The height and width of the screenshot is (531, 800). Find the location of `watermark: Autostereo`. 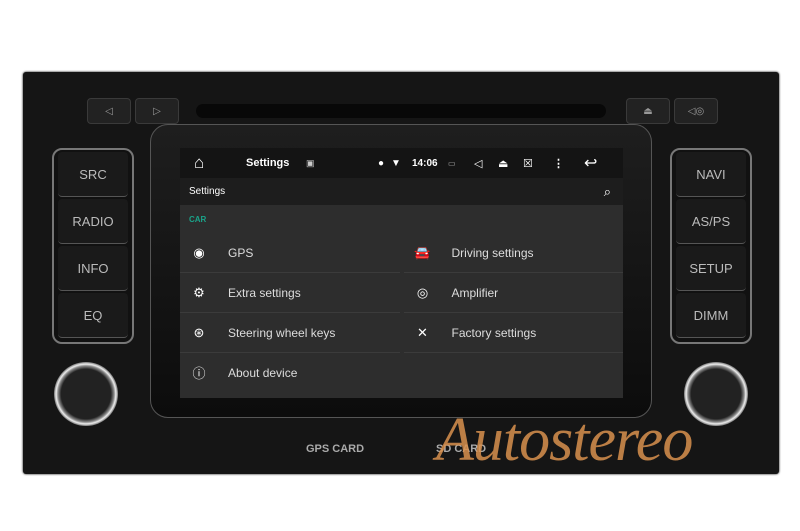

watermark: Autostereo is located at coordinates (564, 440).